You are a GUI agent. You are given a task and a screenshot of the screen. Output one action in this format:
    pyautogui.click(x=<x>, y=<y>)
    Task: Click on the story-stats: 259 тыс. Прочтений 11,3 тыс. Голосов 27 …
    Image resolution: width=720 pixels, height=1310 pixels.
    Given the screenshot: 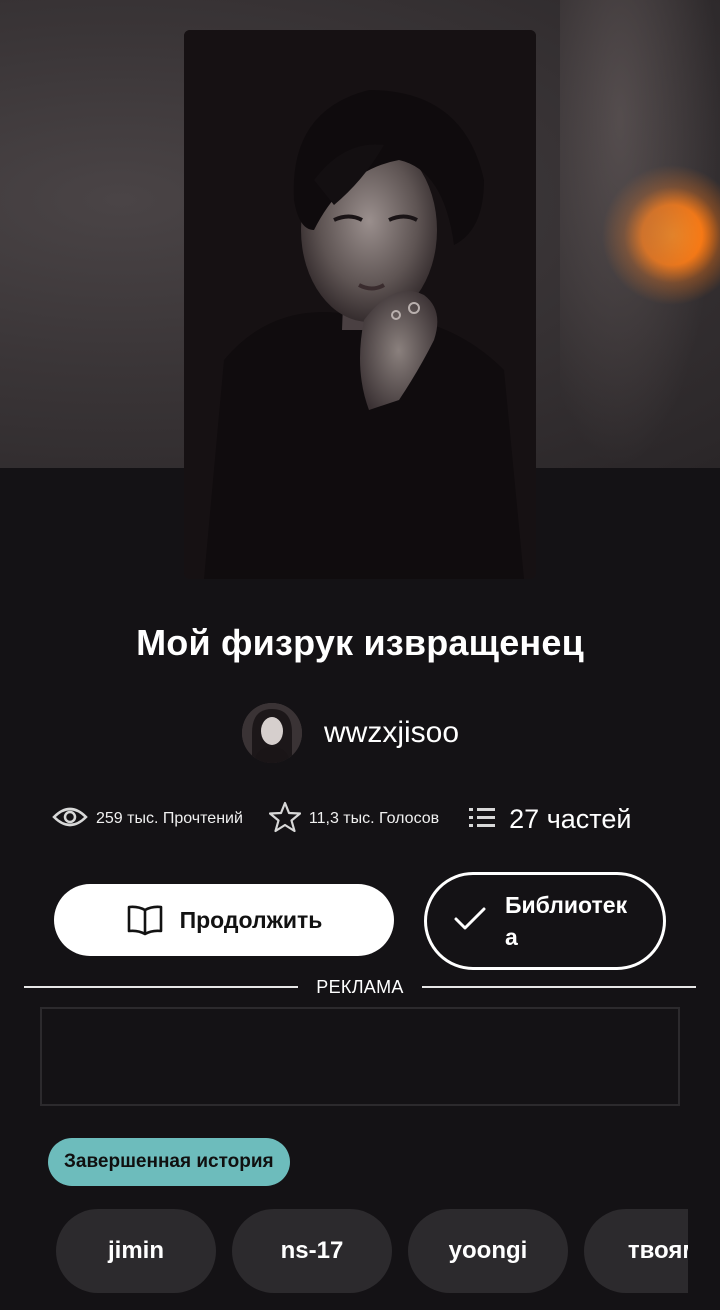 What is the action you would take?
    pyautogui.click(x=362, y=819)
    